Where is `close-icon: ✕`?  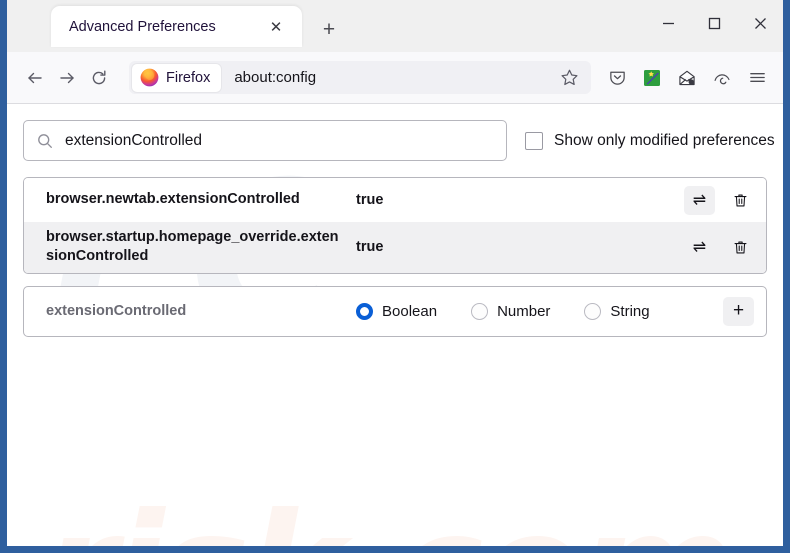
close-icon: ✕ is located at coordinates (276, 27).